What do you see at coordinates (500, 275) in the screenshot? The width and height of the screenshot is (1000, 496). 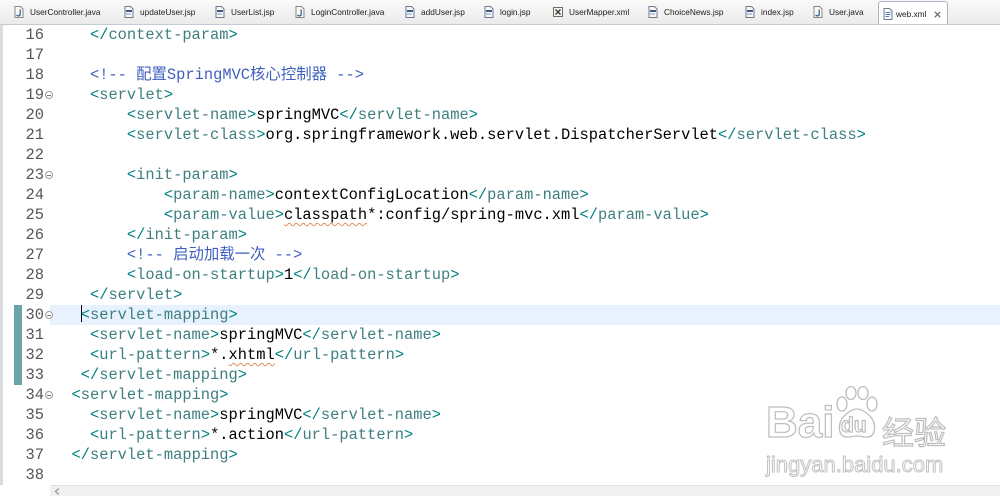 I see `editor-line: 28 <load-on-startup>1</load-on-startup>` at bounding box center [500, 275].